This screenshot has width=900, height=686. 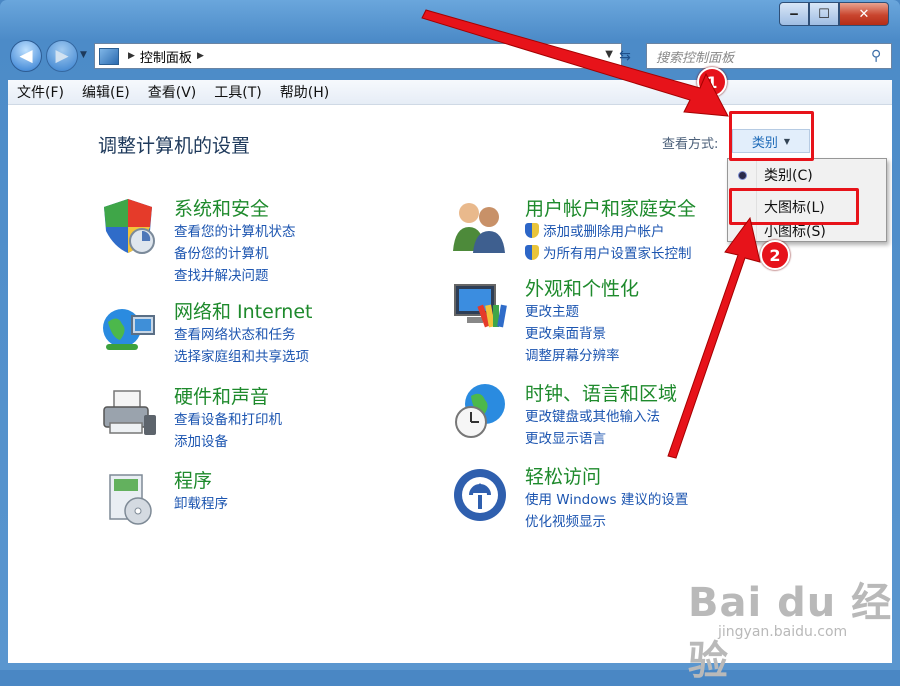 I want to click on refresh-icon: ⇆, so click(x=625, y=56).